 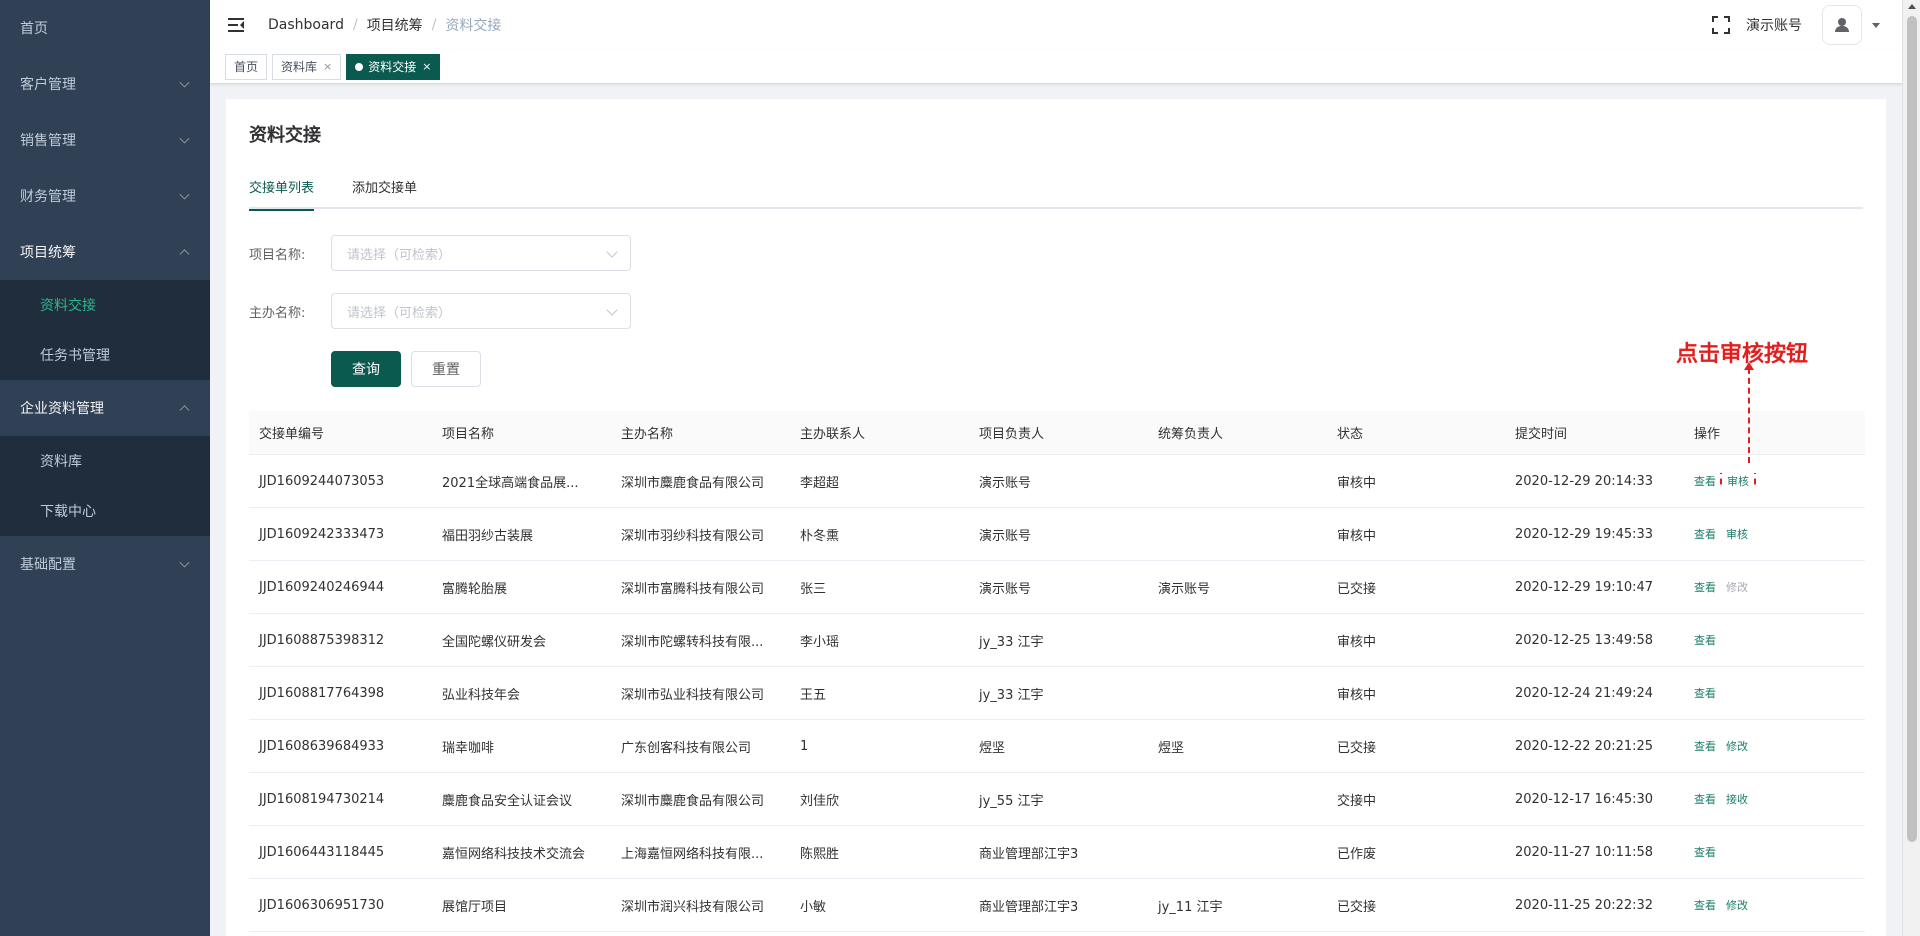 What do you see at coordinates (282, 190) in the screenshot?
I see `tab-handover-list: 交接单列表` at bounding box center [282, 190].